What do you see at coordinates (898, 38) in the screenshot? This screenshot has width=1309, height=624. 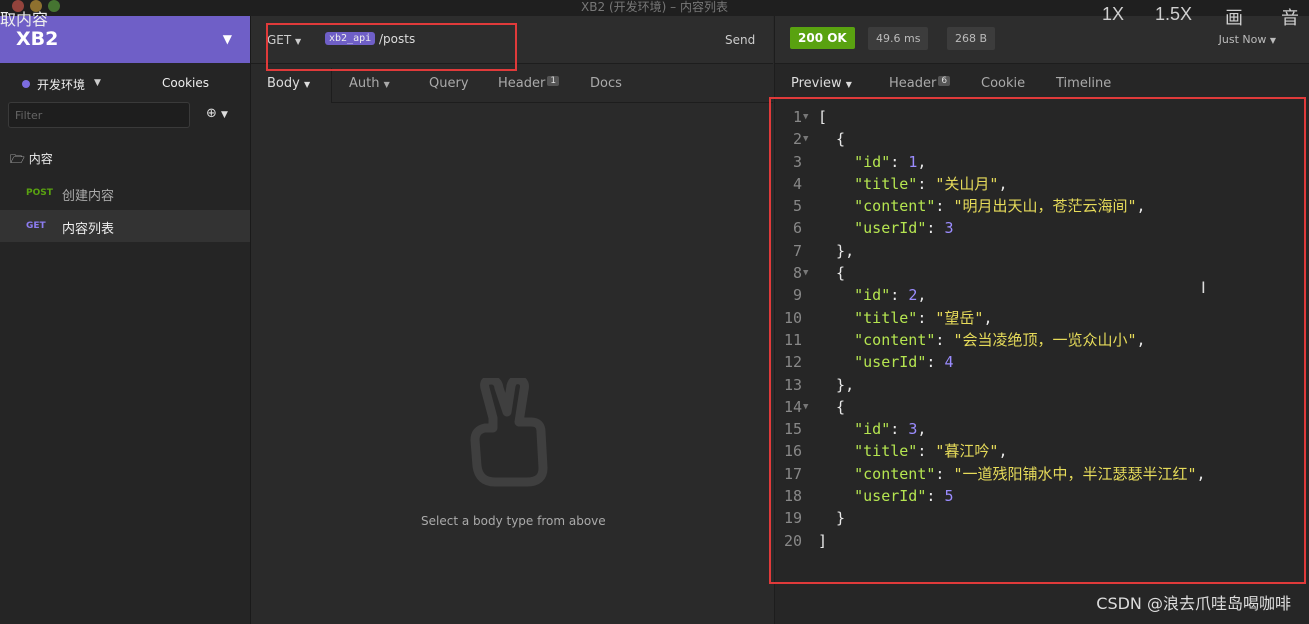 I see `response-time: 49.6 ms` at bounding box center [898, 38].